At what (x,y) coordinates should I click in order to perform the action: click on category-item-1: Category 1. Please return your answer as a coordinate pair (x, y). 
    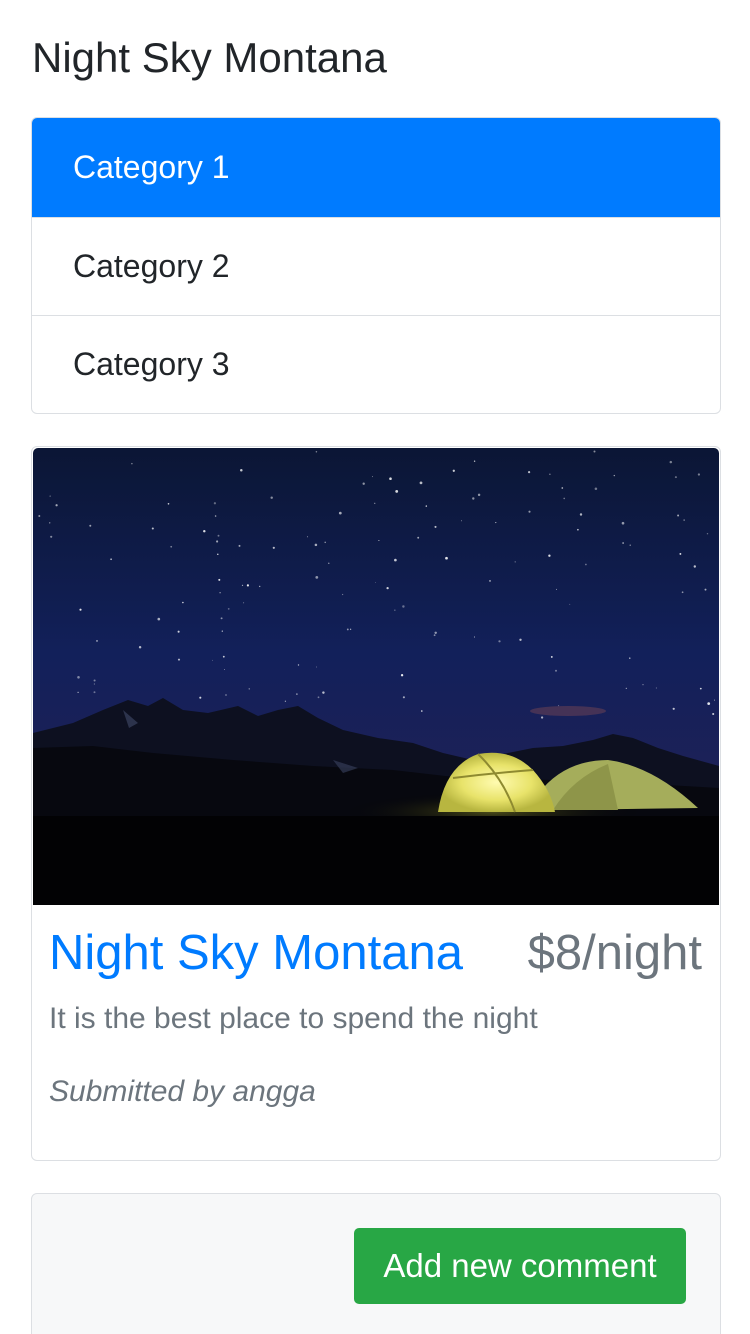
    Looking at the image, I should click on (376, 167).